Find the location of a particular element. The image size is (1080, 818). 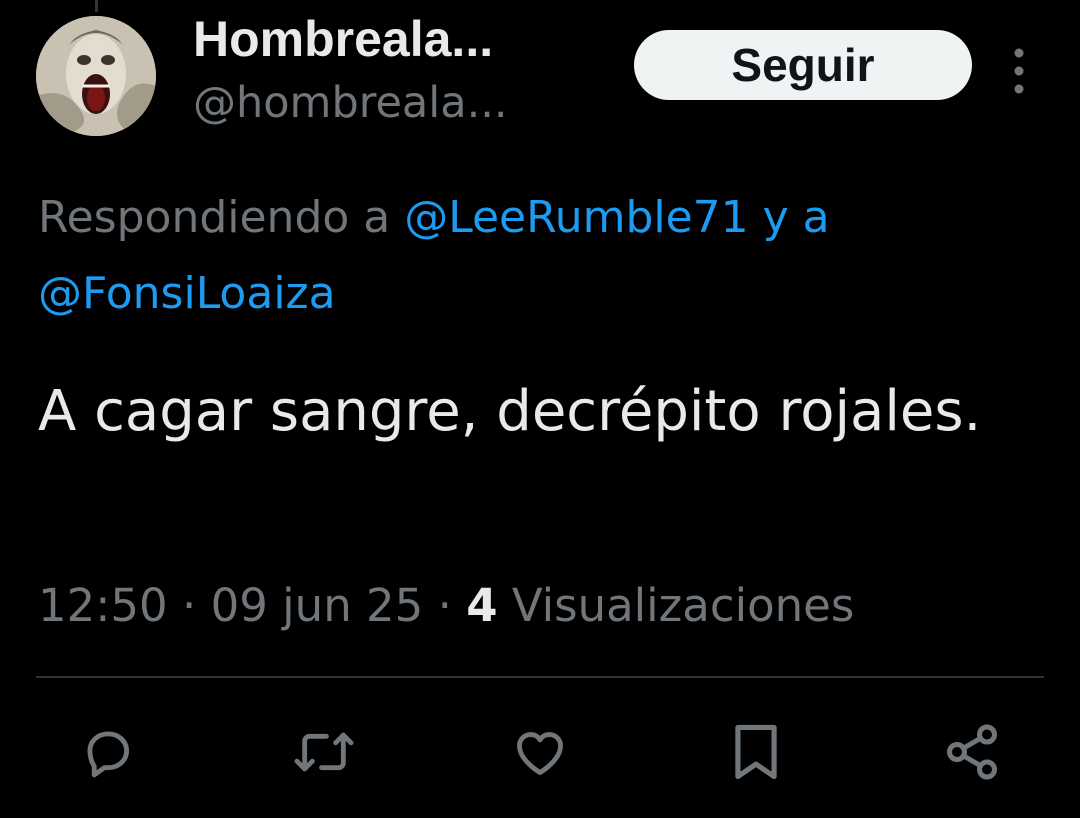

comment-icon is located at coordinates (108, 754).